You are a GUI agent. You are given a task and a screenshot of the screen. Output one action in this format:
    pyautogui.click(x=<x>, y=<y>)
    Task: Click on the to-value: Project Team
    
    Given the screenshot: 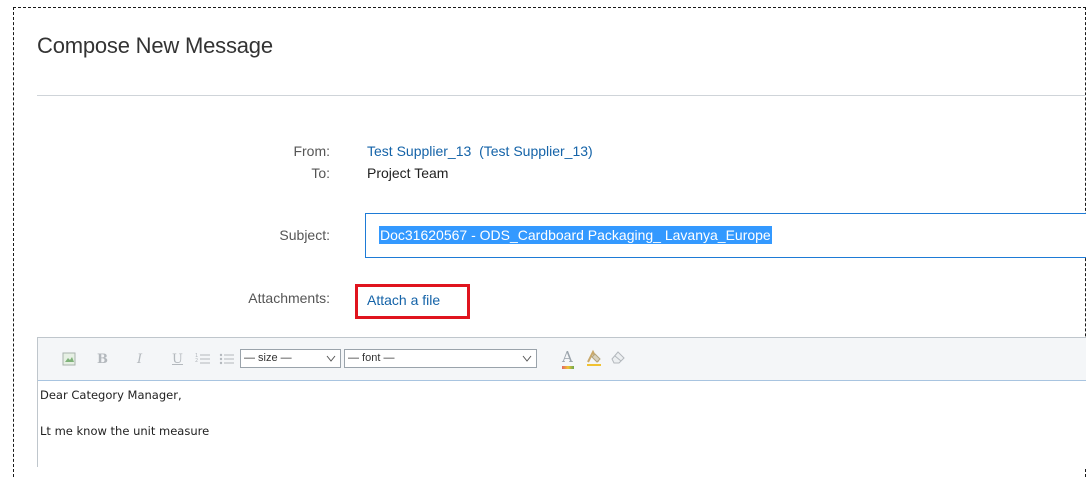 What is the action you would take?
    pyautogui.click(x=408, y=173)
    